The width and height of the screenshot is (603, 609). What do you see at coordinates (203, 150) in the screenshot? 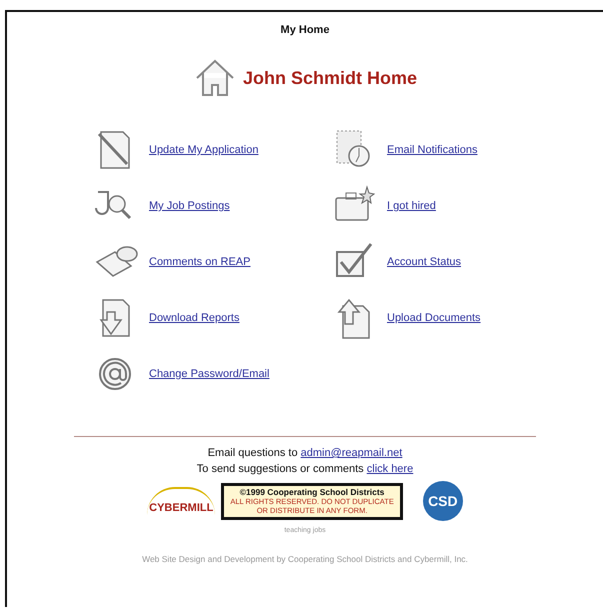
I see `menu-link: Update My Application` at bounding box center [203, 150].